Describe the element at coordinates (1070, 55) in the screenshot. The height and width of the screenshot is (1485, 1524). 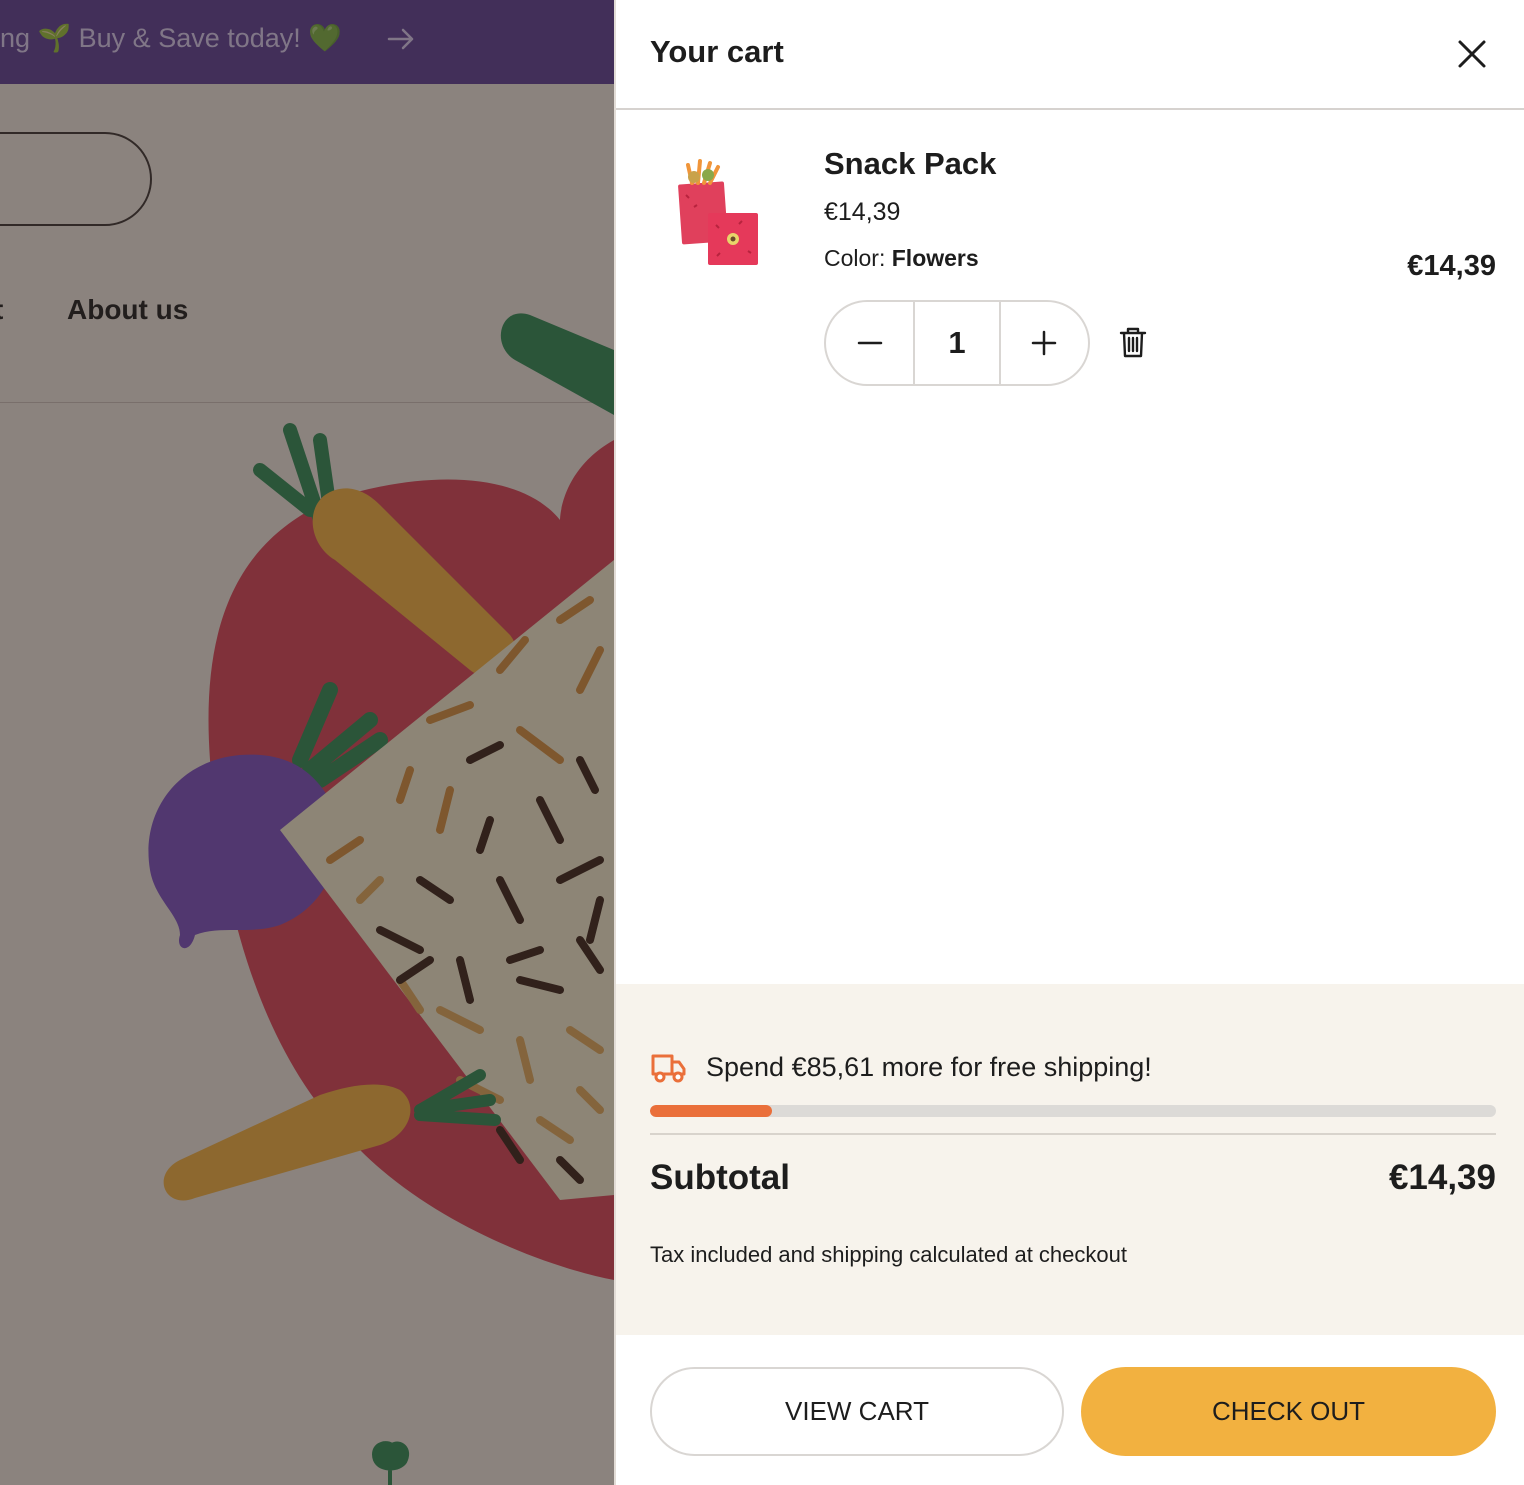
I see `cart-header: Your cart` at that location.